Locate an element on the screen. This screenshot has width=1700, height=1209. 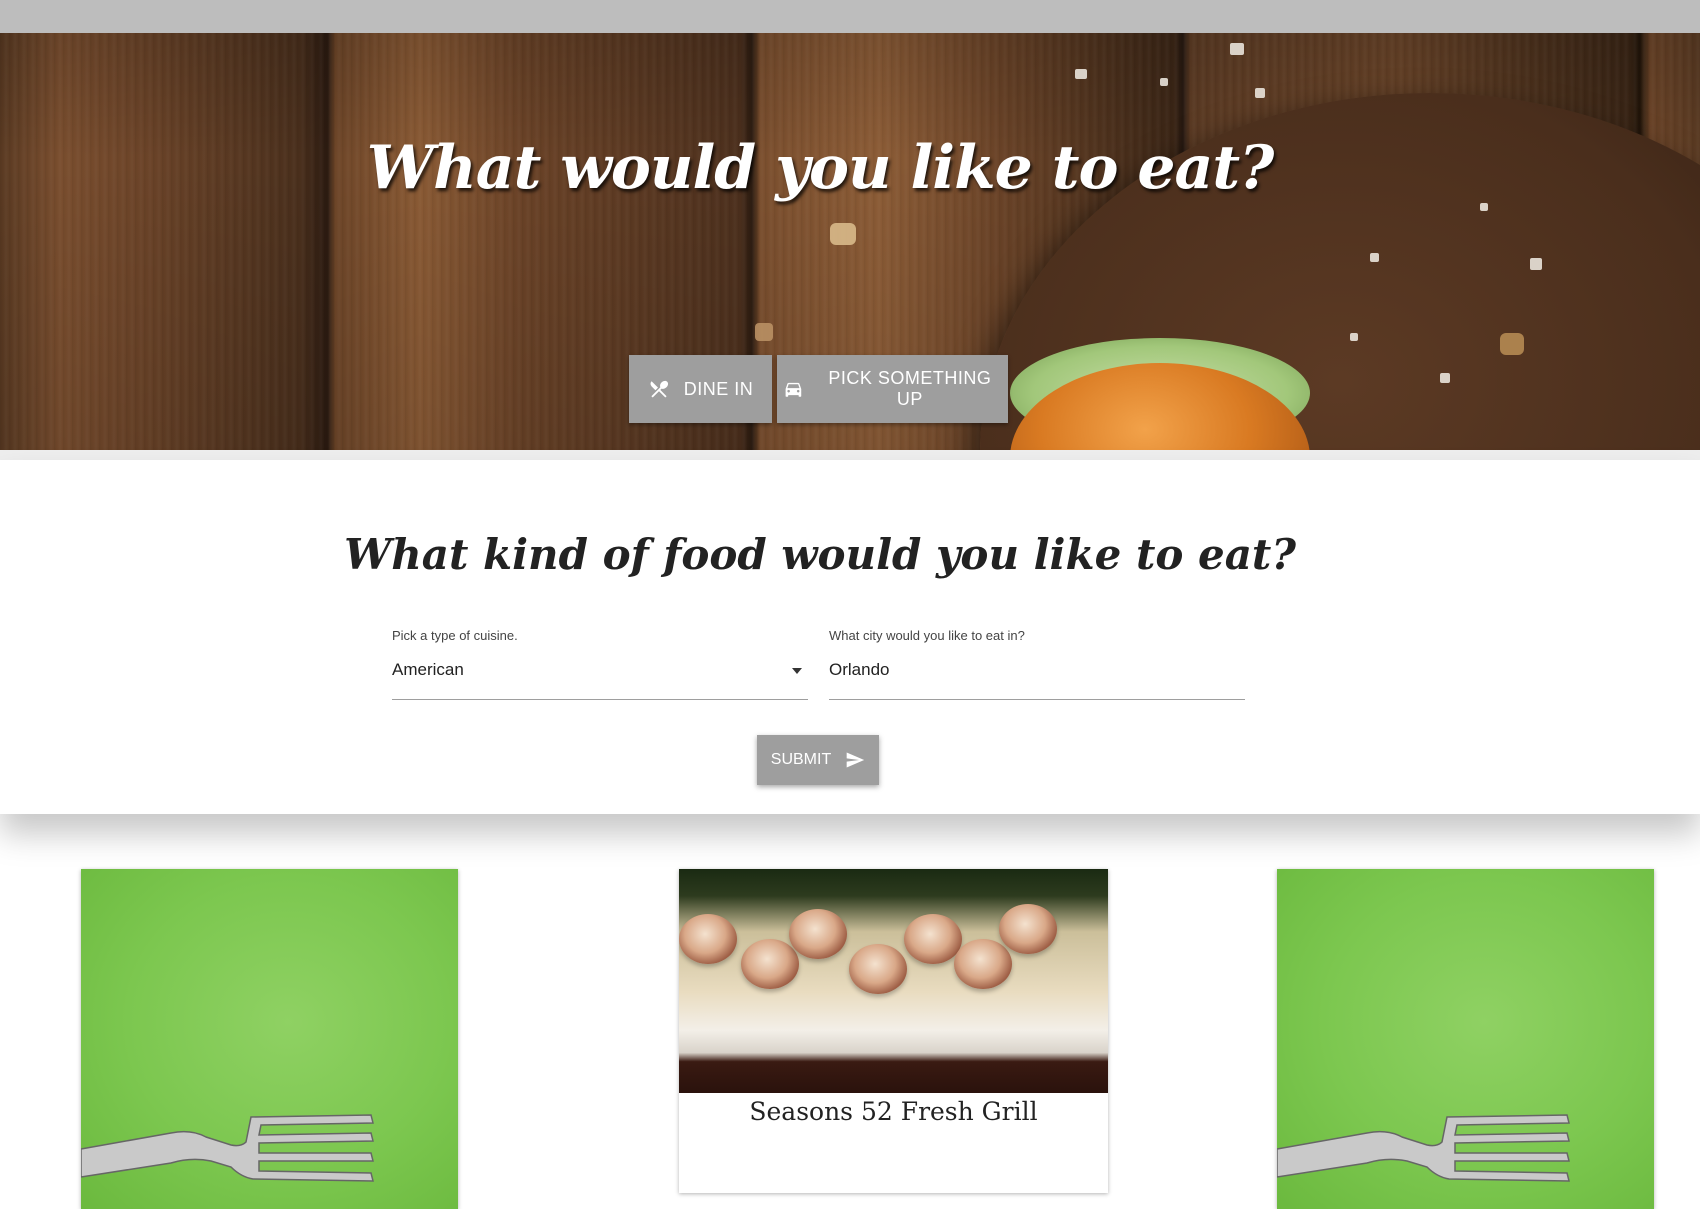
search-title: What kind of food would you like to eat? is located at coordinates (820, 554).